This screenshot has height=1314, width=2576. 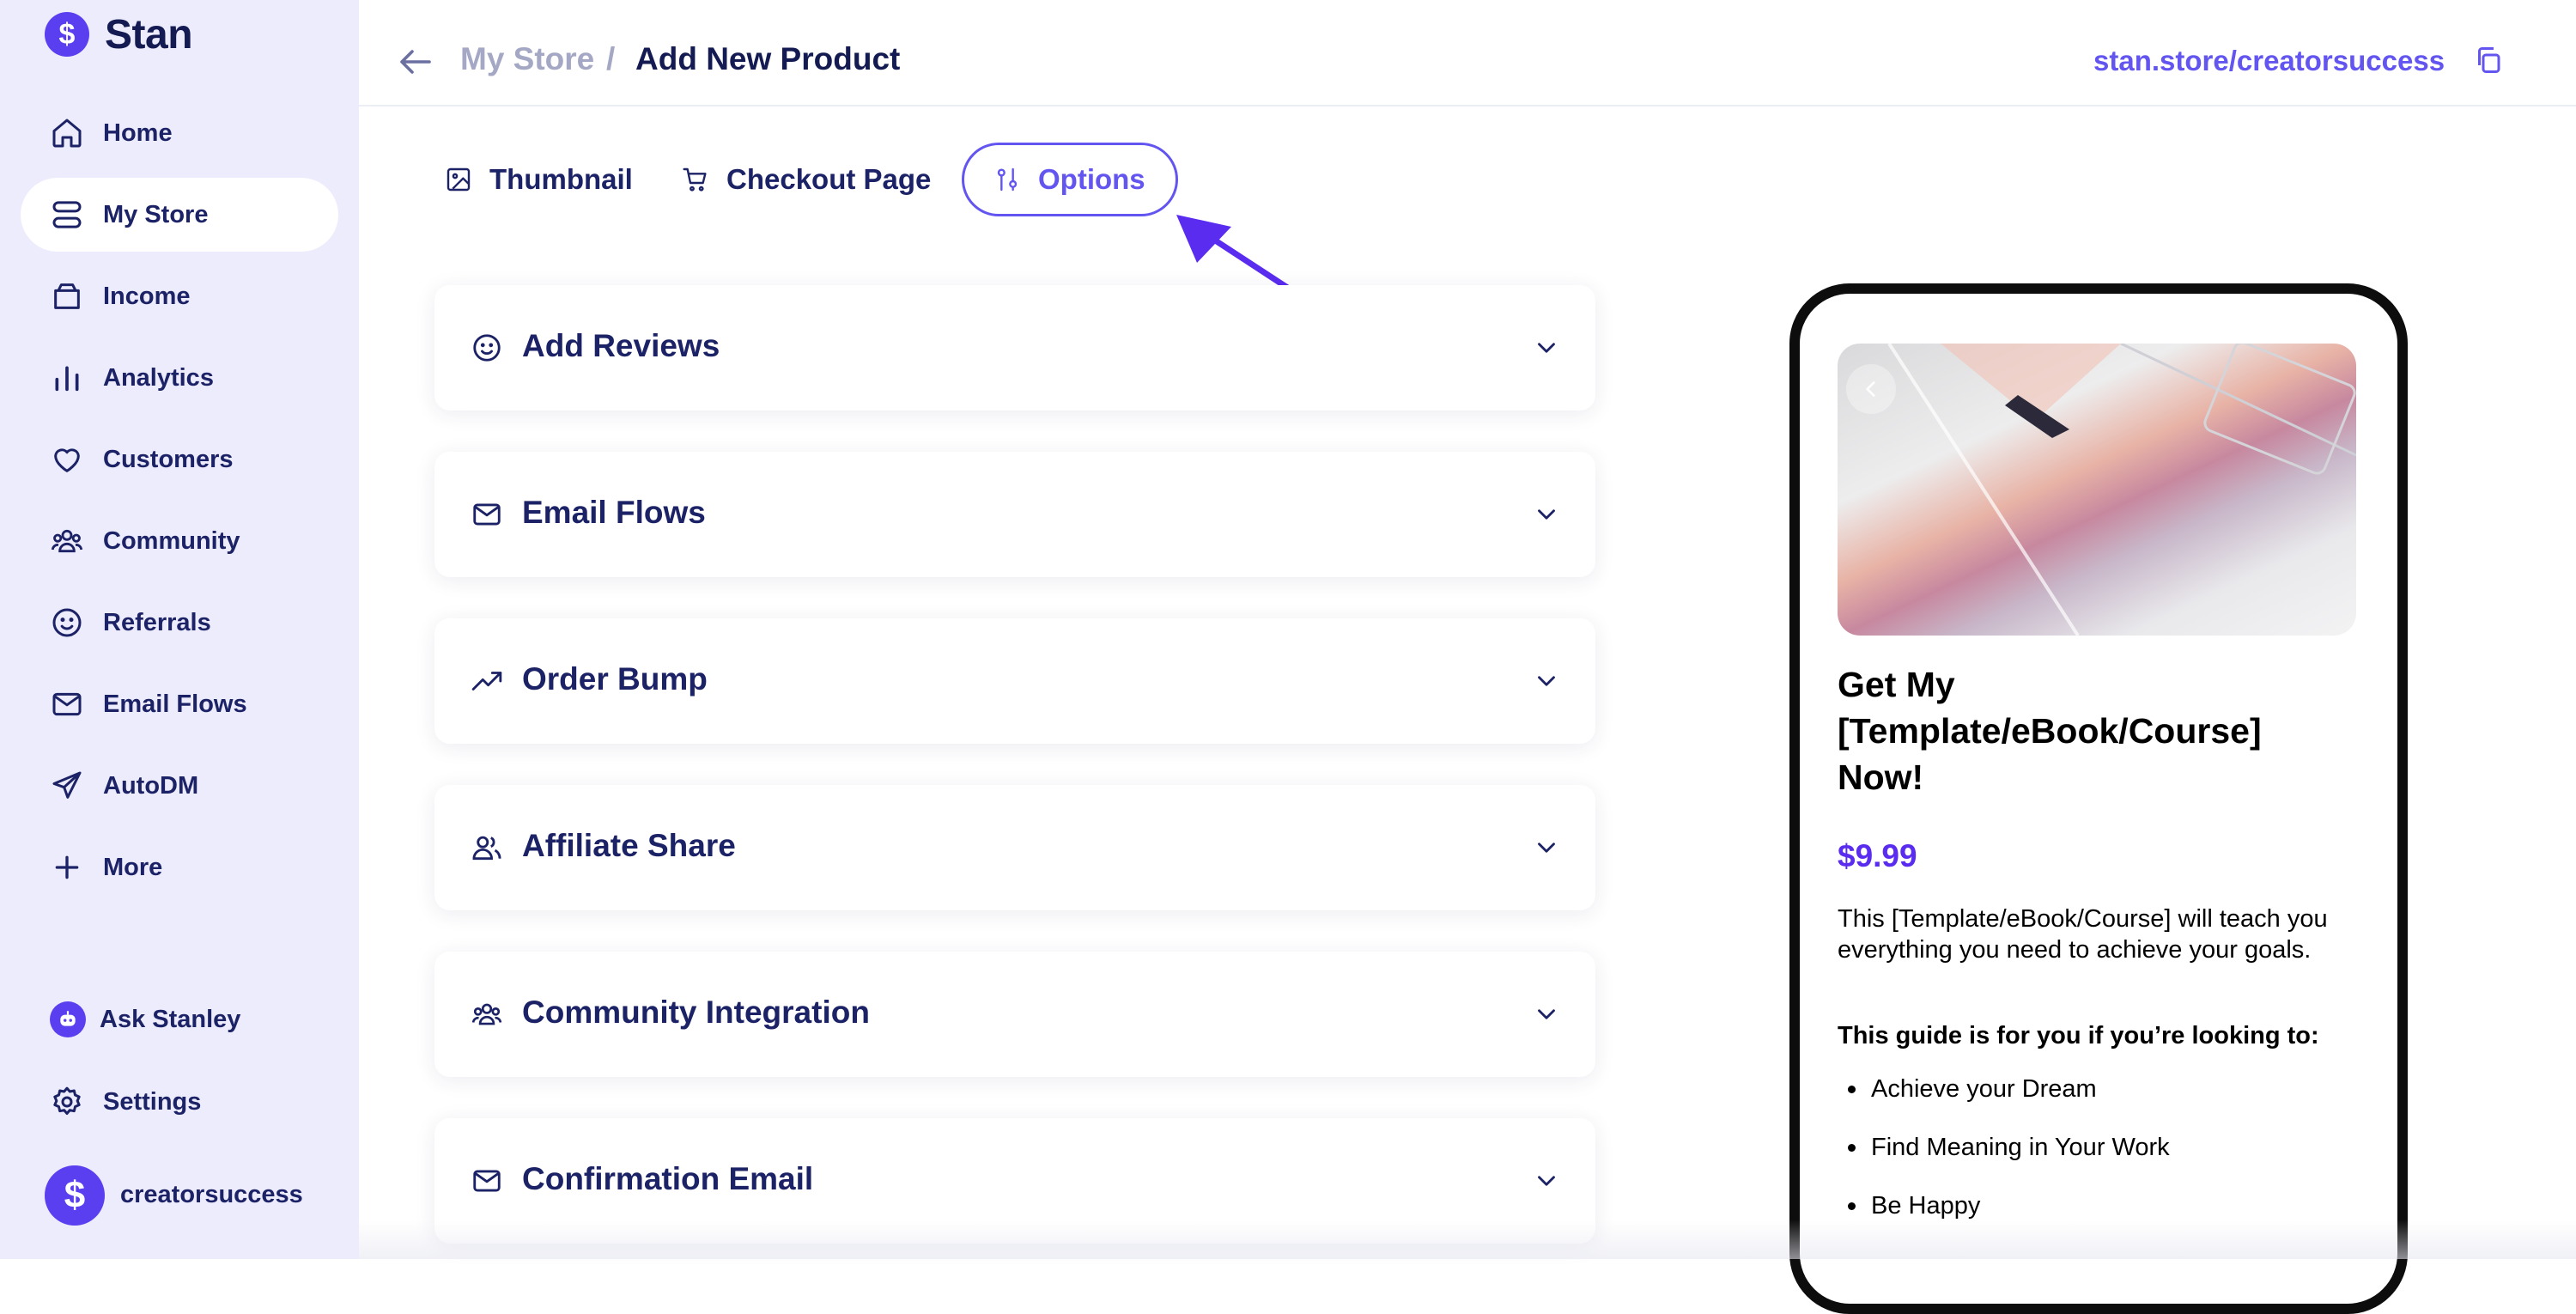 I want to click on sidebar-item-referrals: Referrals, so click(x=180, y=623).